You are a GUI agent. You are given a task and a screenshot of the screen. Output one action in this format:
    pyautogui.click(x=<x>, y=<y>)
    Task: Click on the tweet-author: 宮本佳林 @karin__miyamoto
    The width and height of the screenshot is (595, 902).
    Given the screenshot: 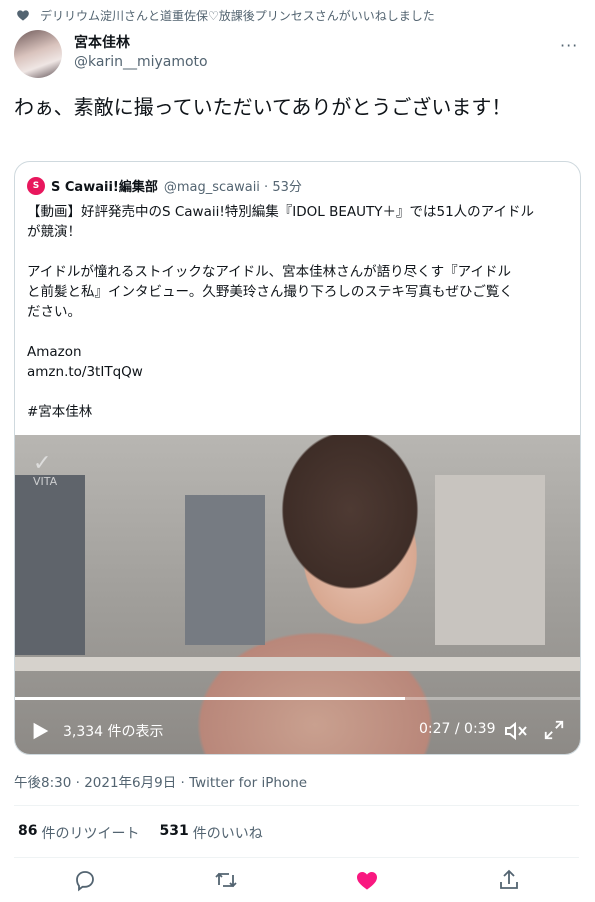 What is the action you would take?
    pyautogui.click(x=111, y=54)
    